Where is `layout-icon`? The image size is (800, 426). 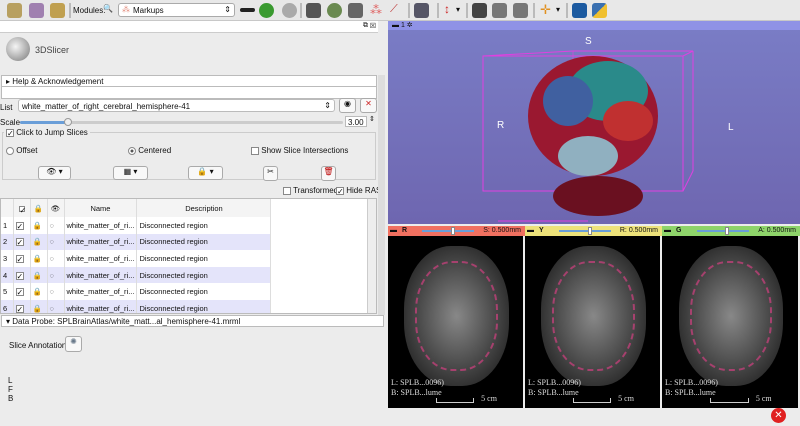 layout-icon is located at coordinates (421, 10).